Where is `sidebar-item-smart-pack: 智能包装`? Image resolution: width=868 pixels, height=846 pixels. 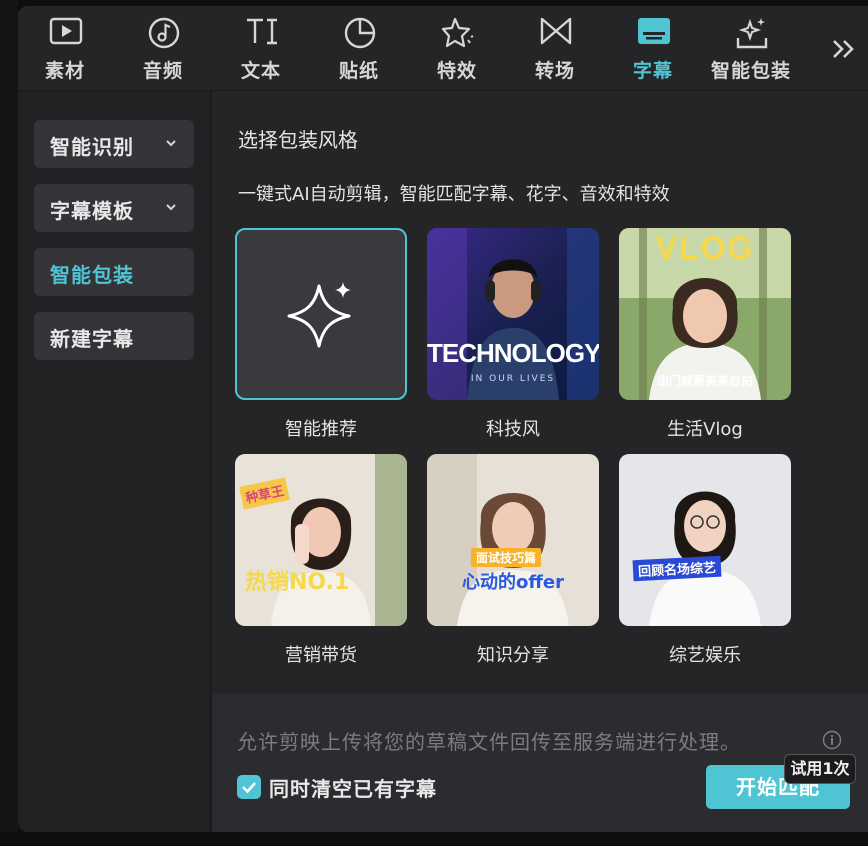
sidebar-item-smart-pack: 智能包装 is located at coordinates (114, 272).